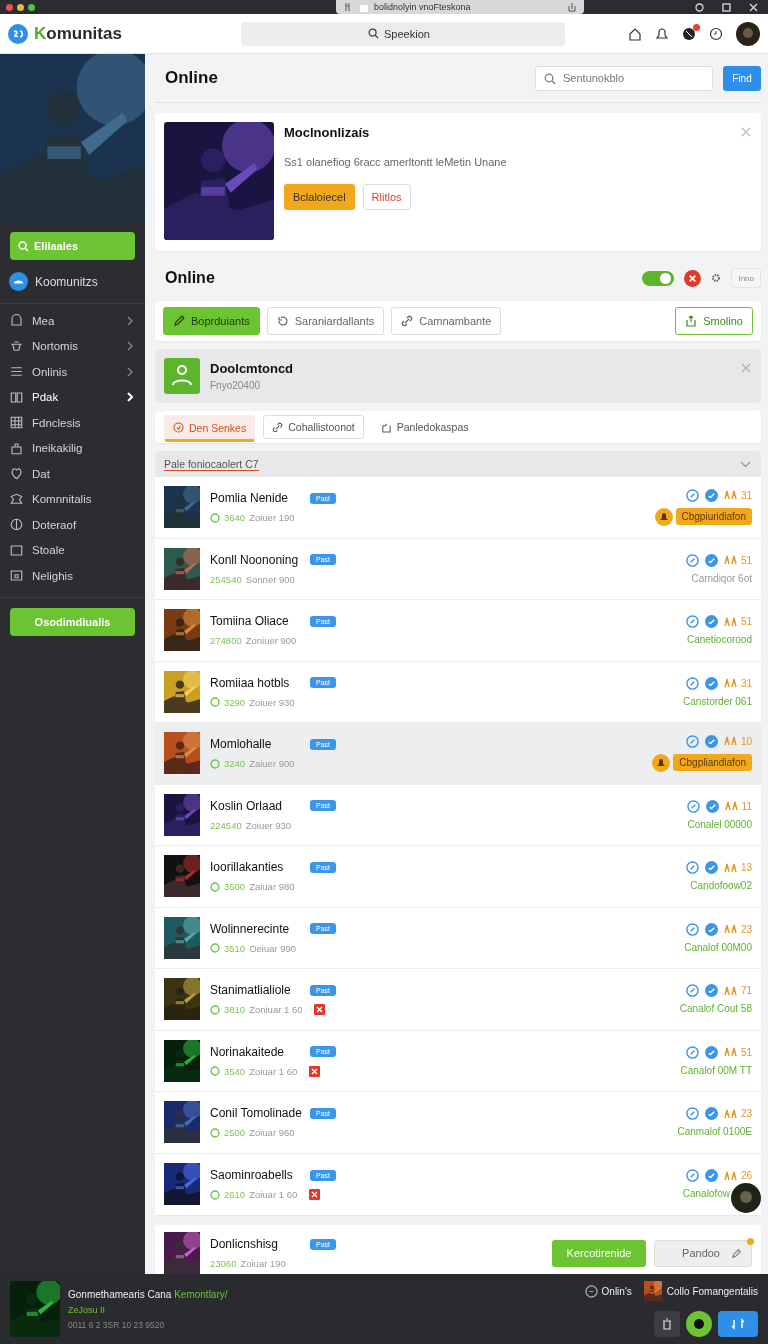 This screenshot has width=768, height=1344. I want to click on address-text: bolidnolyin vnoFteskona, so click(423, 7).